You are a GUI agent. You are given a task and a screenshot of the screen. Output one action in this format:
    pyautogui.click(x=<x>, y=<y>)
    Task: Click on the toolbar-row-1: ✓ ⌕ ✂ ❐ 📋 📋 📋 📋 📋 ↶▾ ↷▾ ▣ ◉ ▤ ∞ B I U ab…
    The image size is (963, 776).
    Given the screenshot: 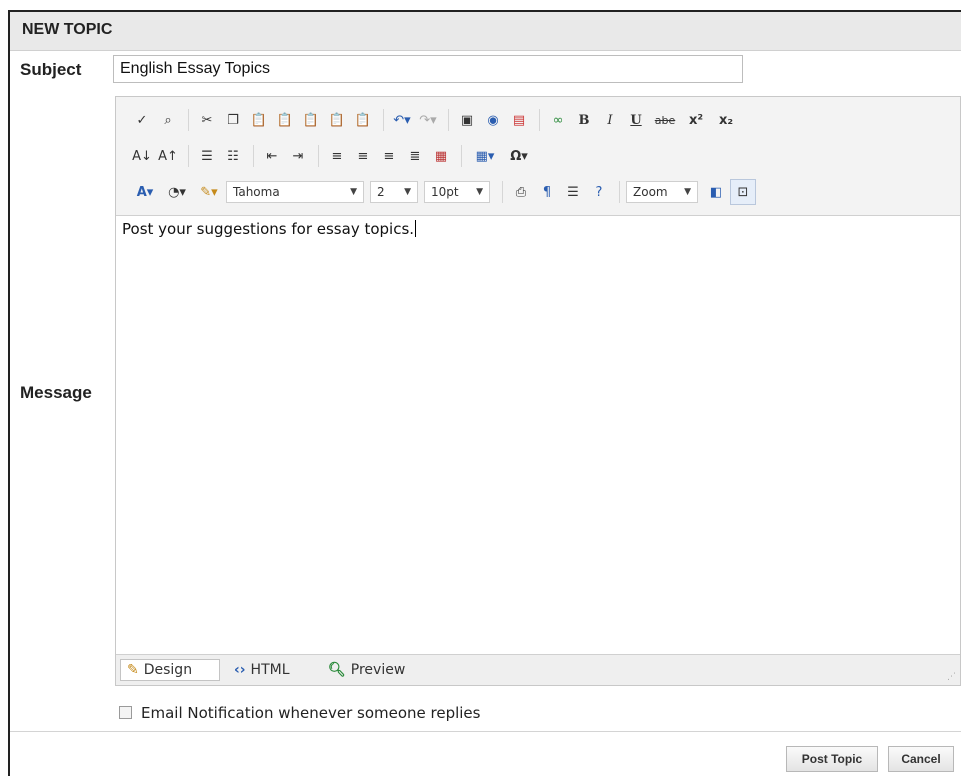 What is the action you would take?
    pyautogui.click(x=436, y=120)
    